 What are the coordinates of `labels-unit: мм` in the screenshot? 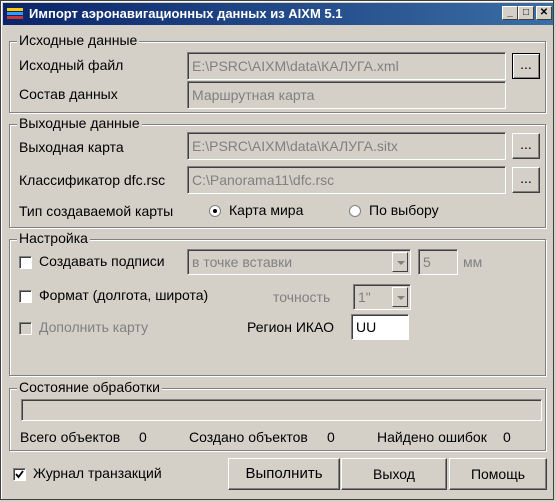 It's located at (473, 262).